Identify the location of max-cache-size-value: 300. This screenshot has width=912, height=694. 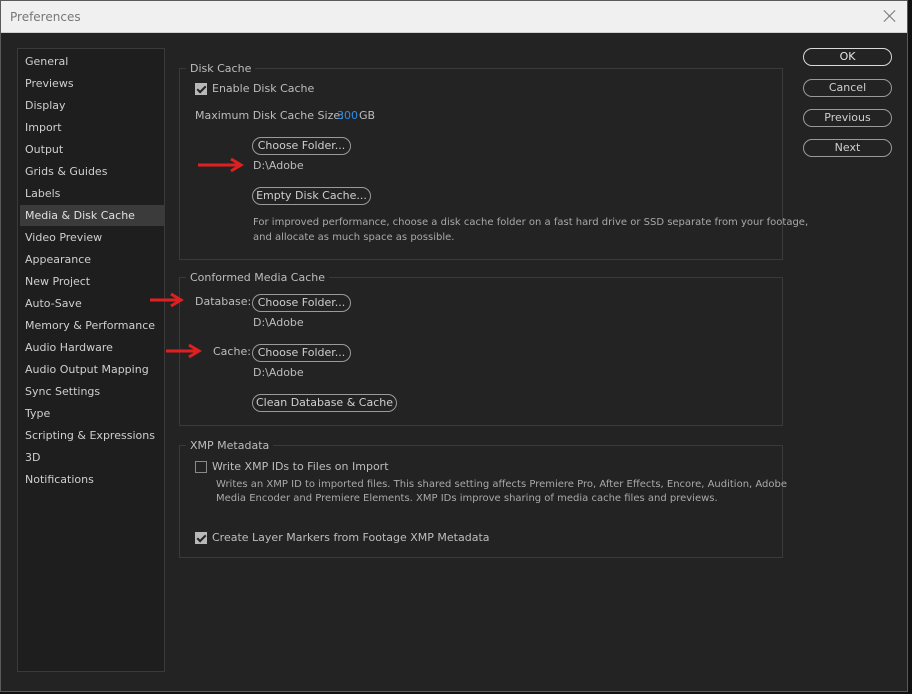
(347, 115).